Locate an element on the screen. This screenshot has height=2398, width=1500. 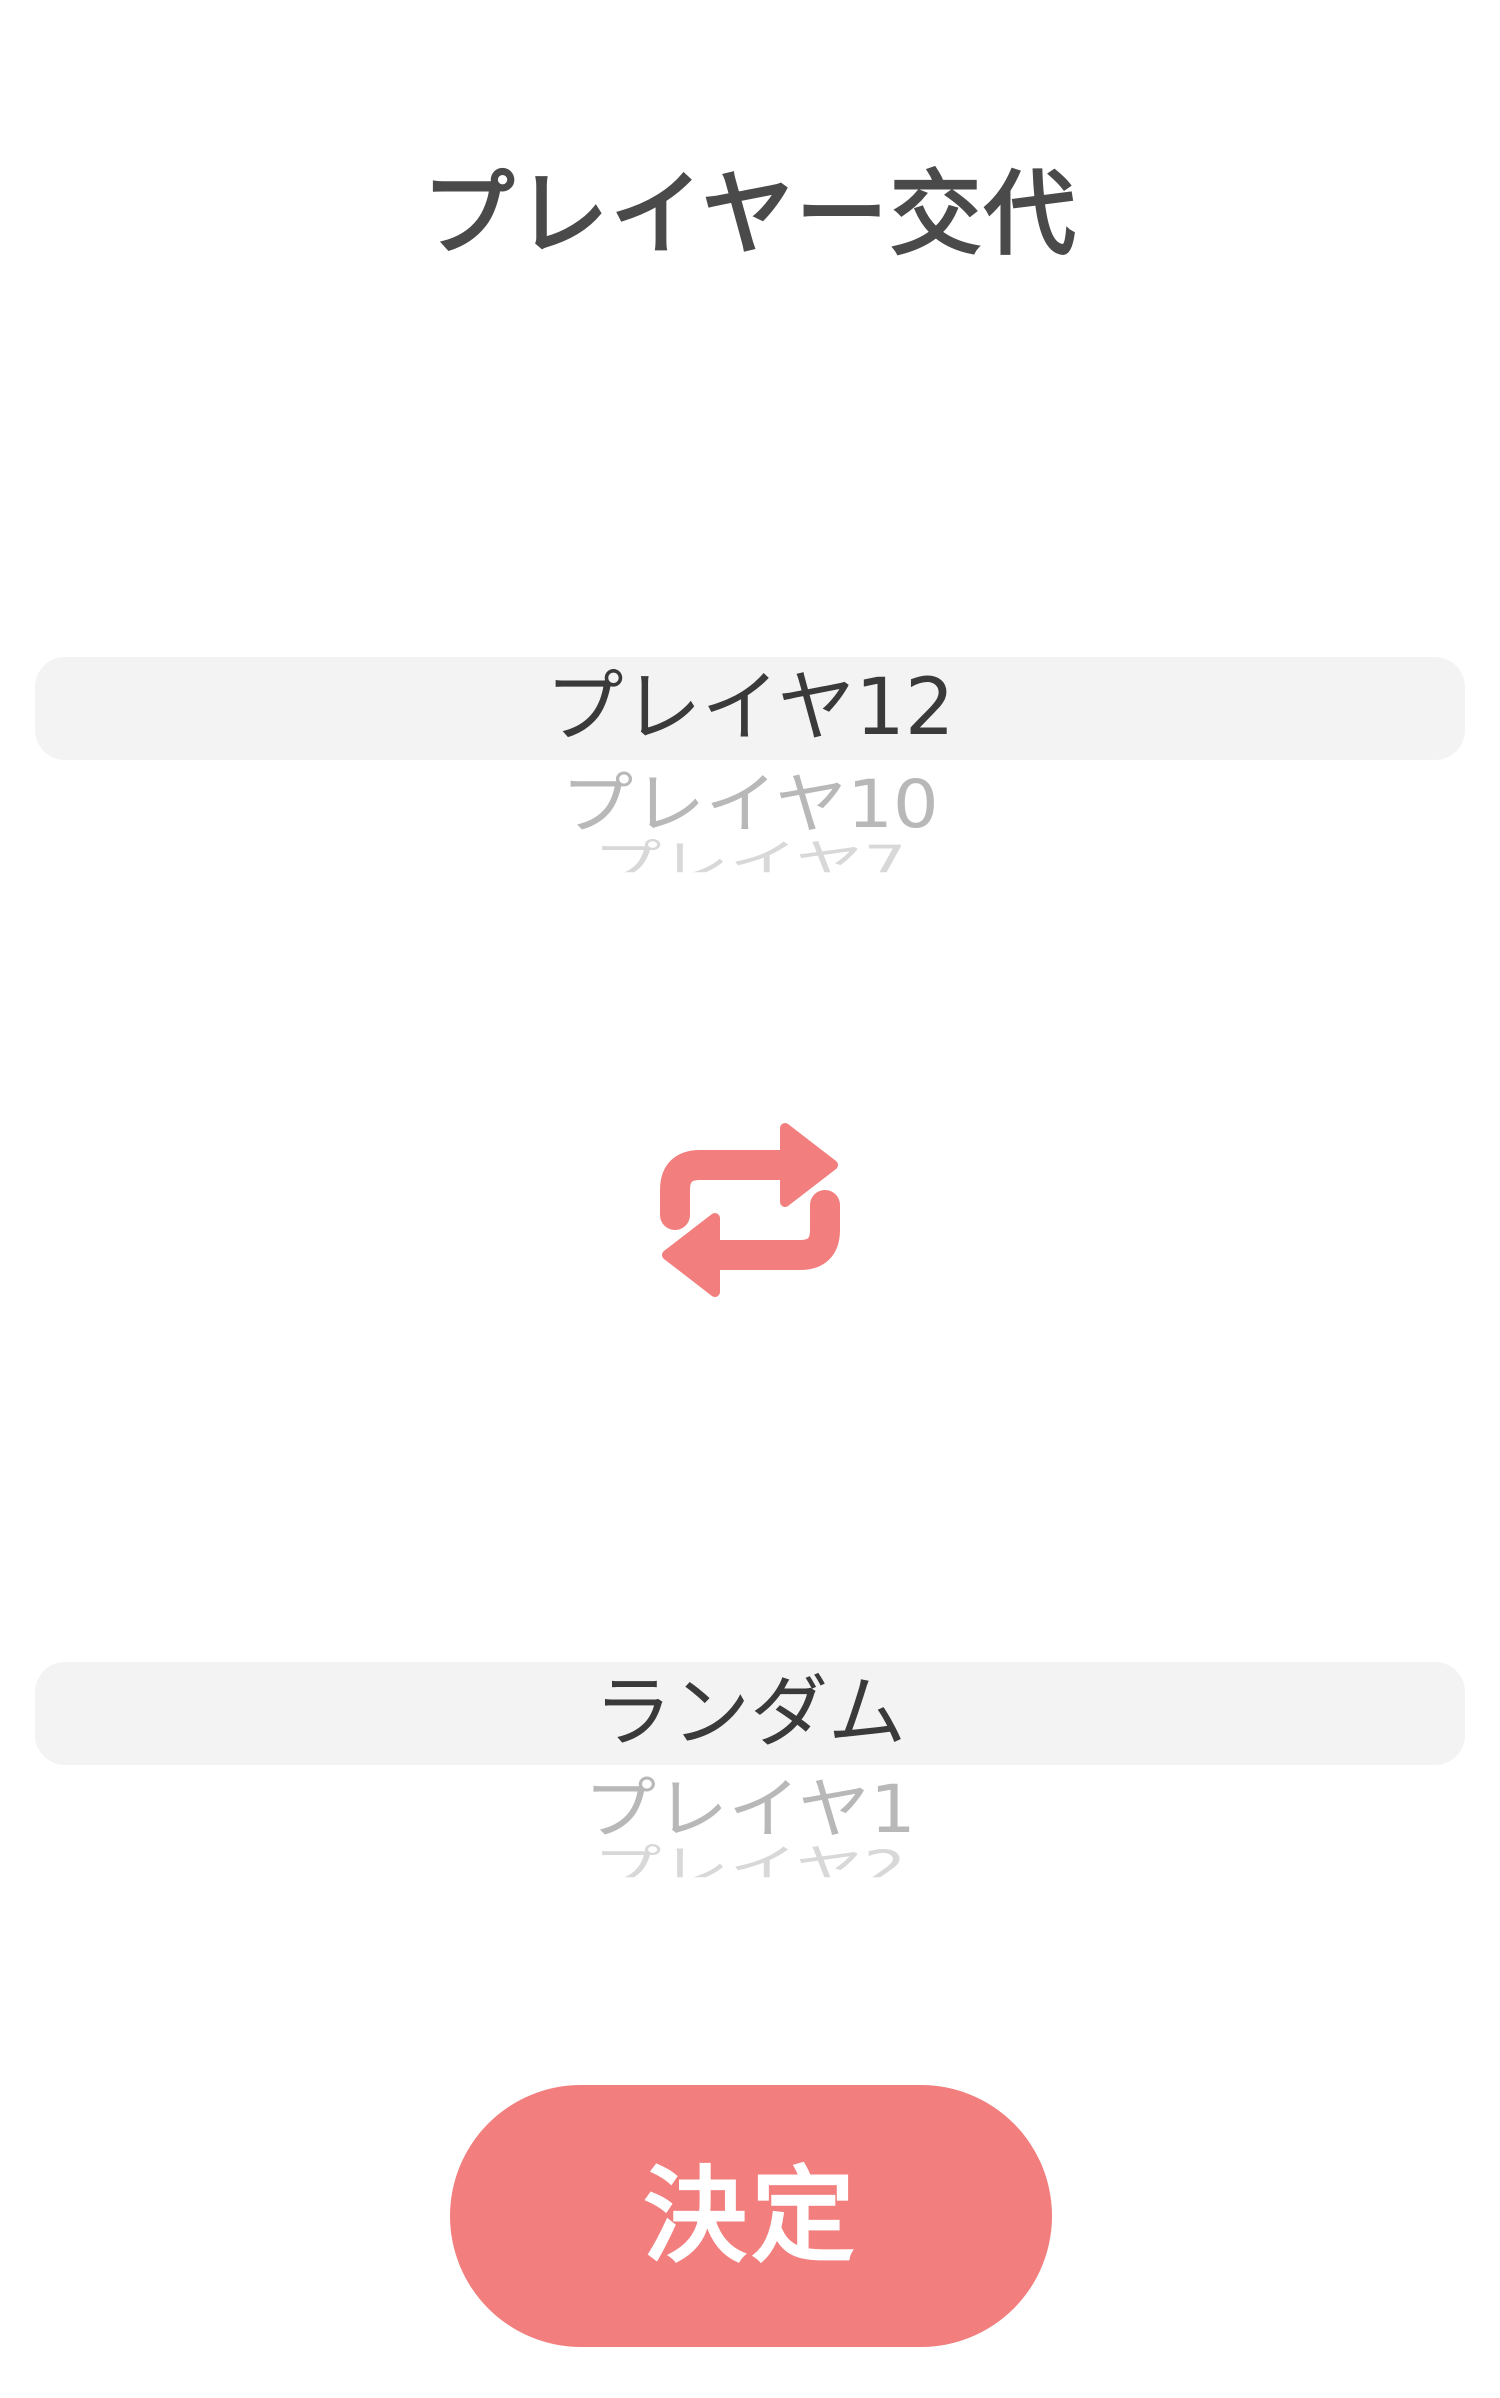
page-title: プレイヤー交代 is located at coordinates (750, 214).